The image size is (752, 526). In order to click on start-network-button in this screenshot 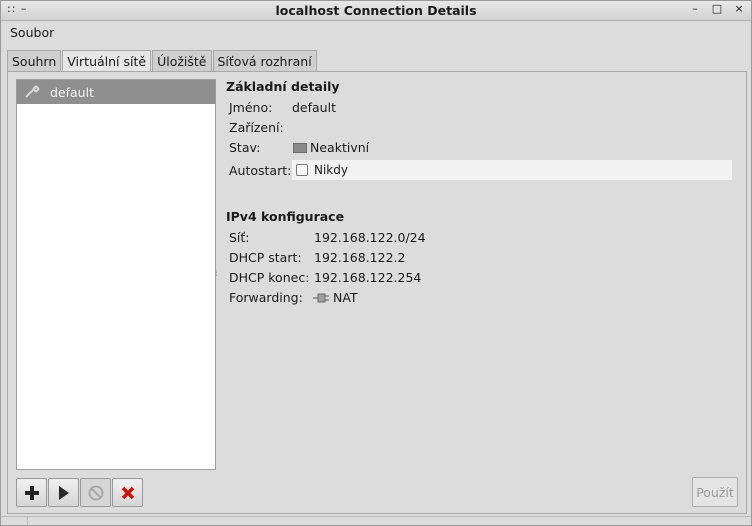, I will do `click(63, 492)`.